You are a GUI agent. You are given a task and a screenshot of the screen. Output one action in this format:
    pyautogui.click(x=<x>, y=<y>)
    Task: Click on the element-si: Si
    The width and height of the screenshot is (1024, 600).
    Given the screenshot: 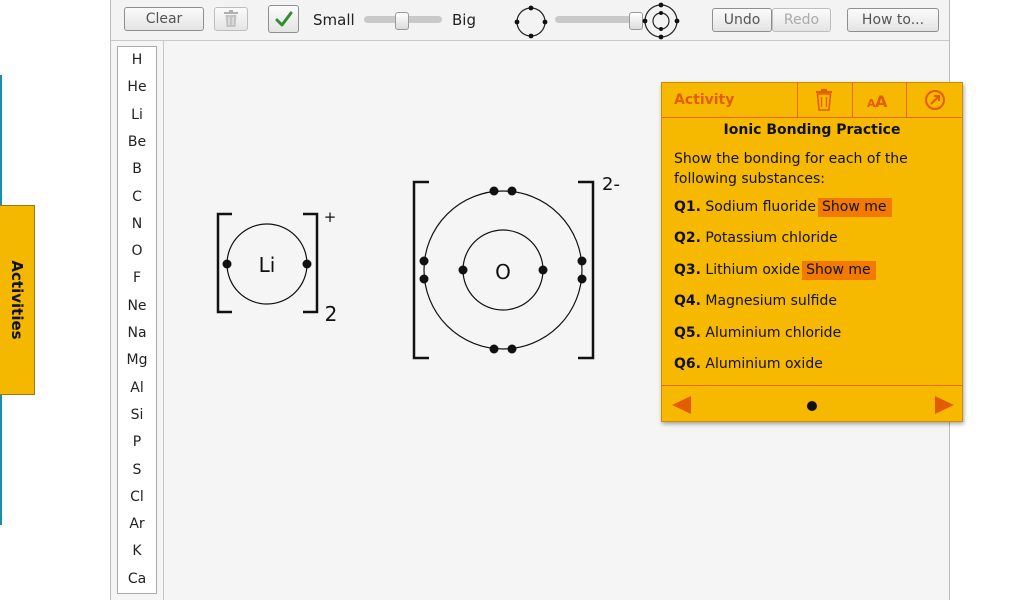 What is the action you would take?
    pyautogui.click(x=137, y=415)
    